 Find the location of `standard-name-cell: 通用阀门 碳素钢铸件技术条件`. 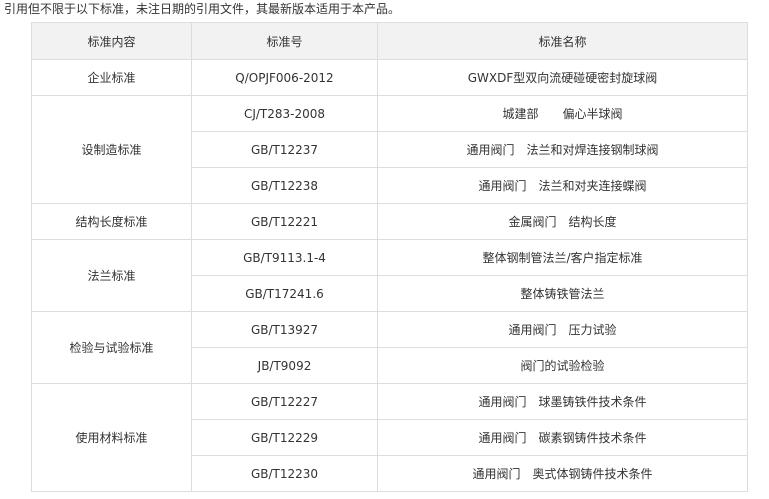

standard-name-cell: 通用阀门 碳素钢铸件技术条件 is located at coordinates (562, 437).